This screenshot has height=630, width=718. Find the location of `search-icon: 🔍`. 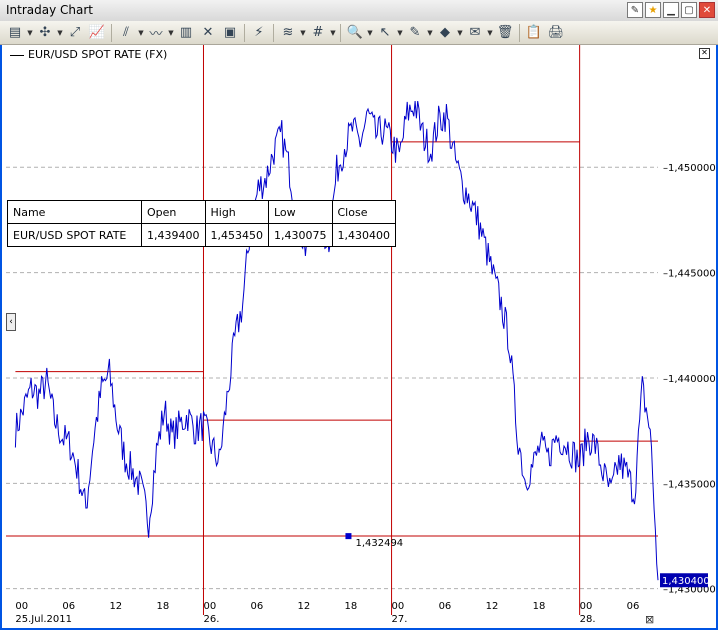

search-icon: 🔍 is located at coordinates (355, 33).